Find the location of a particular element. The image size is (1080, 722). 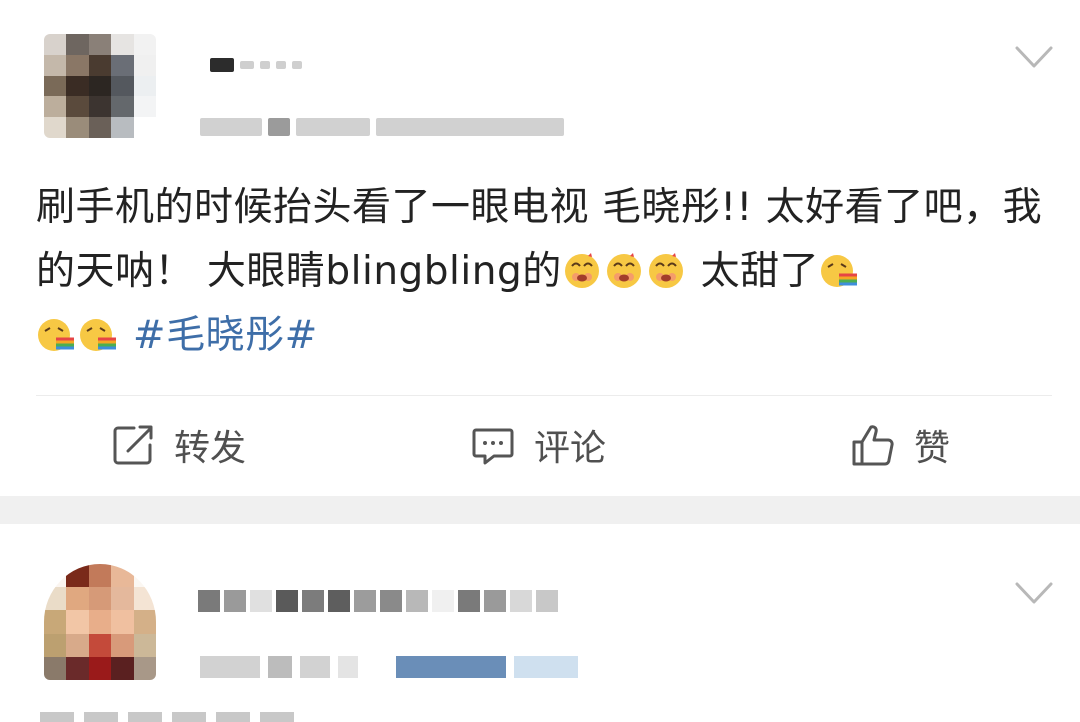

share-edit-icon is located at coordinates (133, 445).